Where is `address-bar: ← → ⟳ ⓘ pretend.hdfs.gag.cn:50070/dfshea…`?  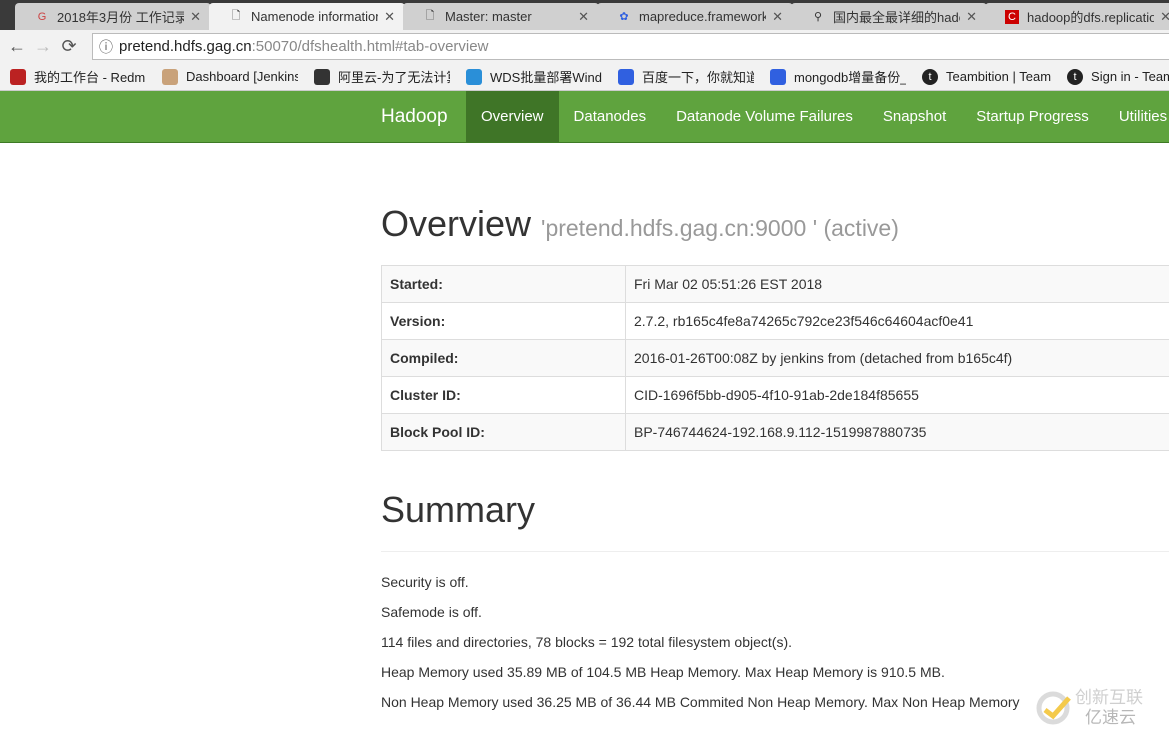 address-bar: ← → ⟳ ⓘ pretend.hdfs.gag.cn:50070/dfshea… is located at coordinates (584, 46).